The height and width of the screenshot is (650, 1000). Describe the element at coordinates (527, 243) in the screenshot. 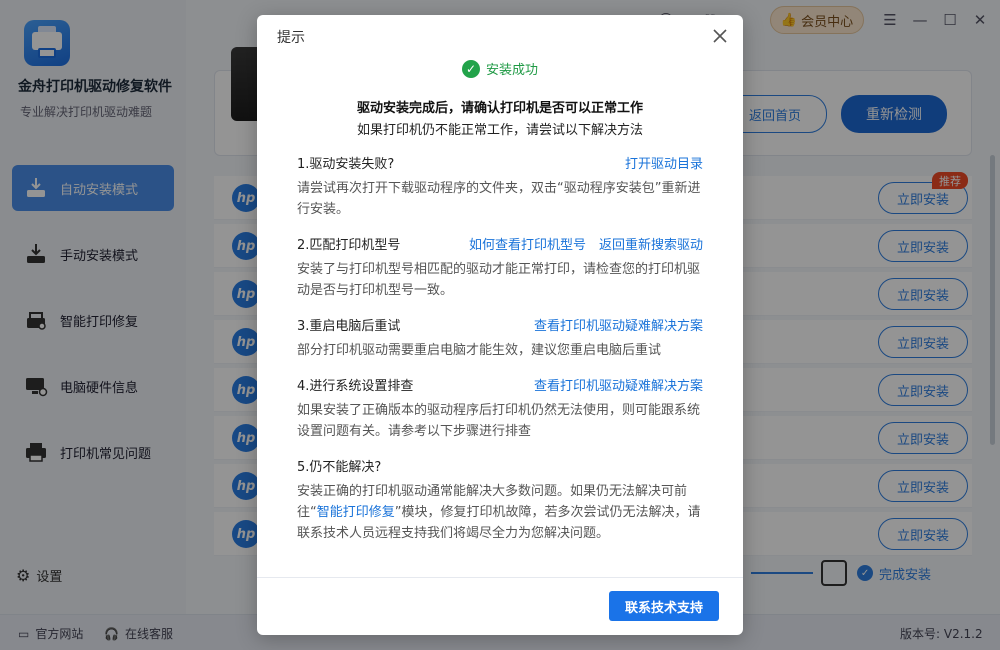

I see `check-model-link: 如何查看打印机型号` at that location.